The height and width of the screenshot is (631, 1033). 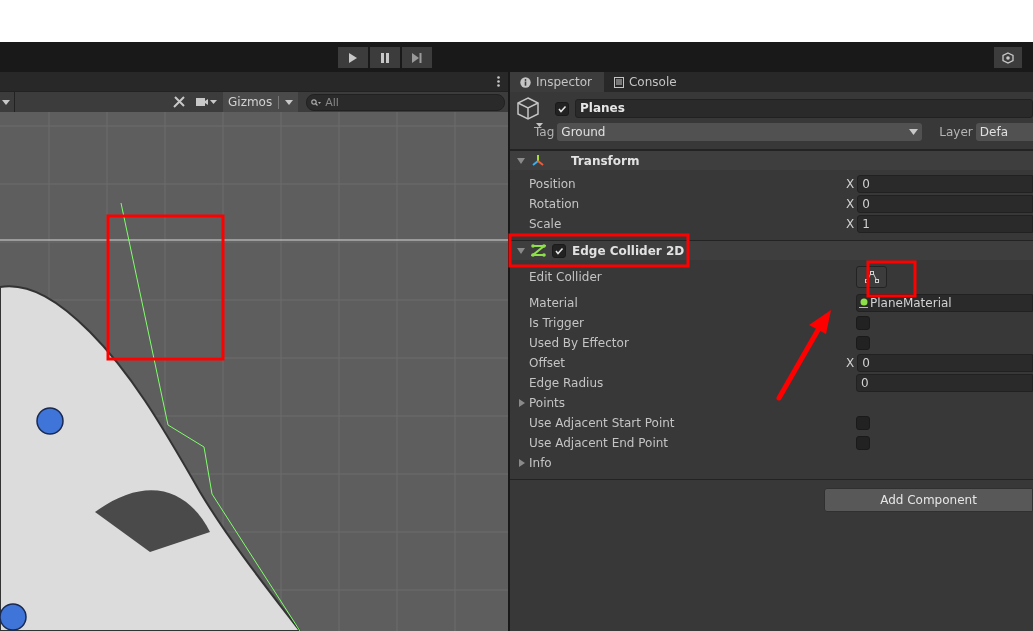 I want to click on edit-collider-button, so click(x=871, y=277).